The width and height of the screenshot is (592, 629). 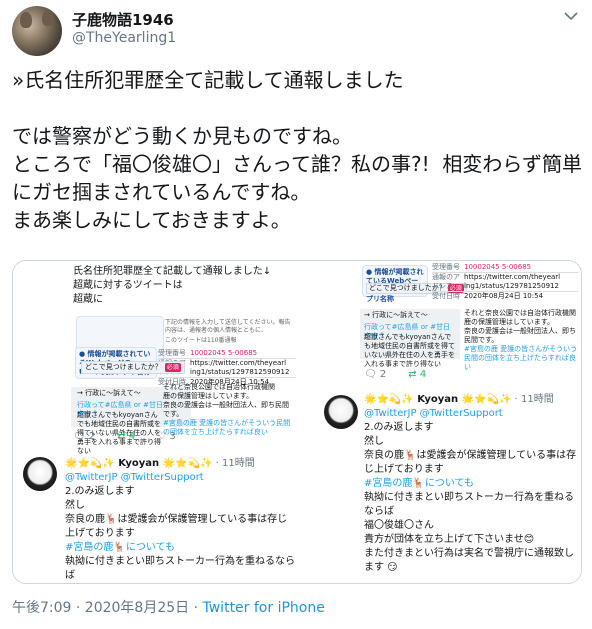 I want to click on image-header-line: 氏名住所犯罪歴全て記載して通報しました↓, so click(x=172, y=271).